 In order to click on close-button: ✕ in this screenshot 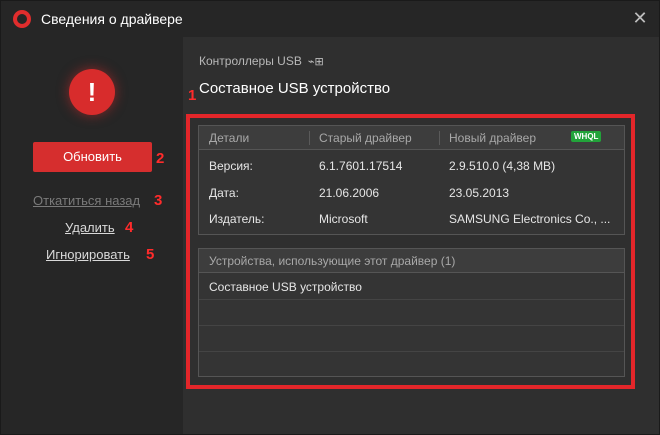, I will do `click(640, 18)`.